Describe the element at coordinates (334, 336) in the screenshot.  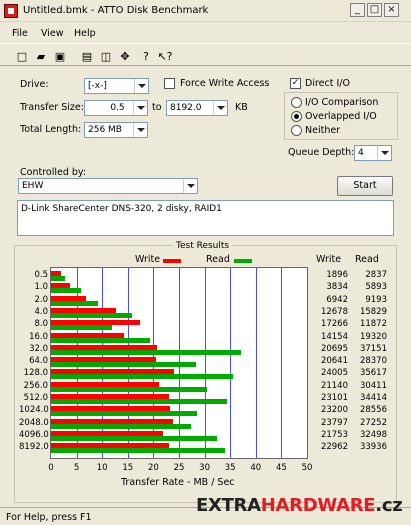
I see `write-value: 14154` at that location.